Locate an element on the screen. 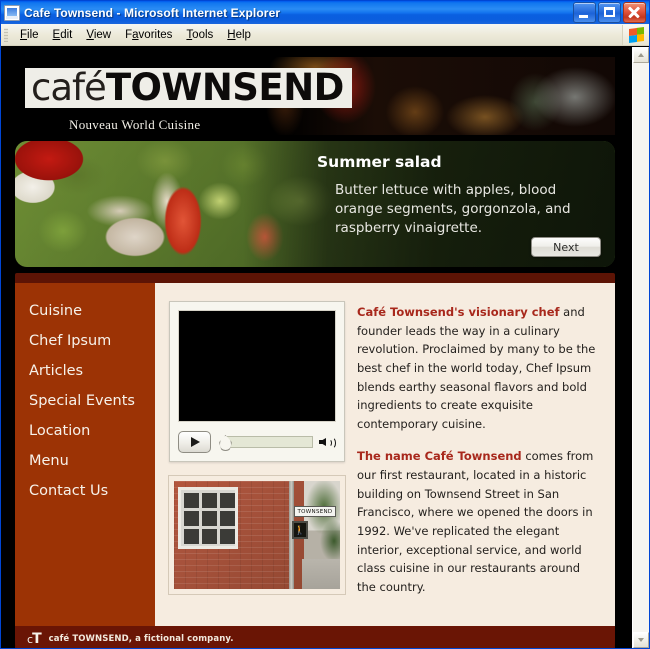  footer-text: café TOWNSEND, a fictional company. is located at coordinates (141, 639).